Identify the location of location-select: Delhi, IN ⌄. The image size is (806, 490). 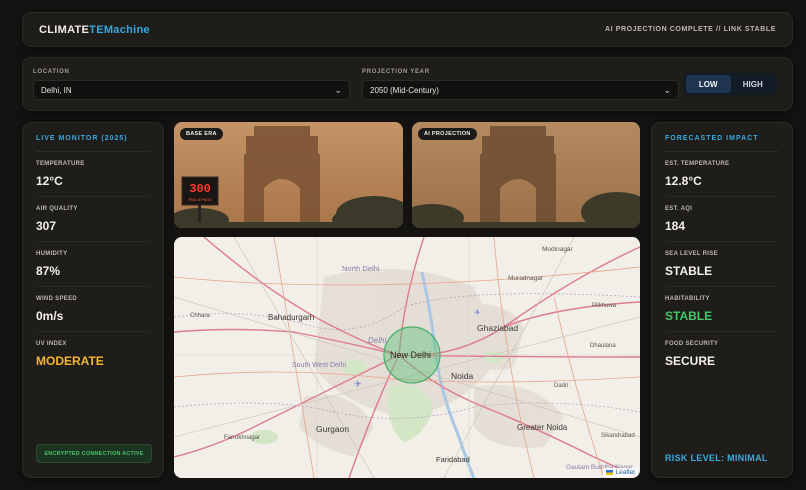
(191, 90).